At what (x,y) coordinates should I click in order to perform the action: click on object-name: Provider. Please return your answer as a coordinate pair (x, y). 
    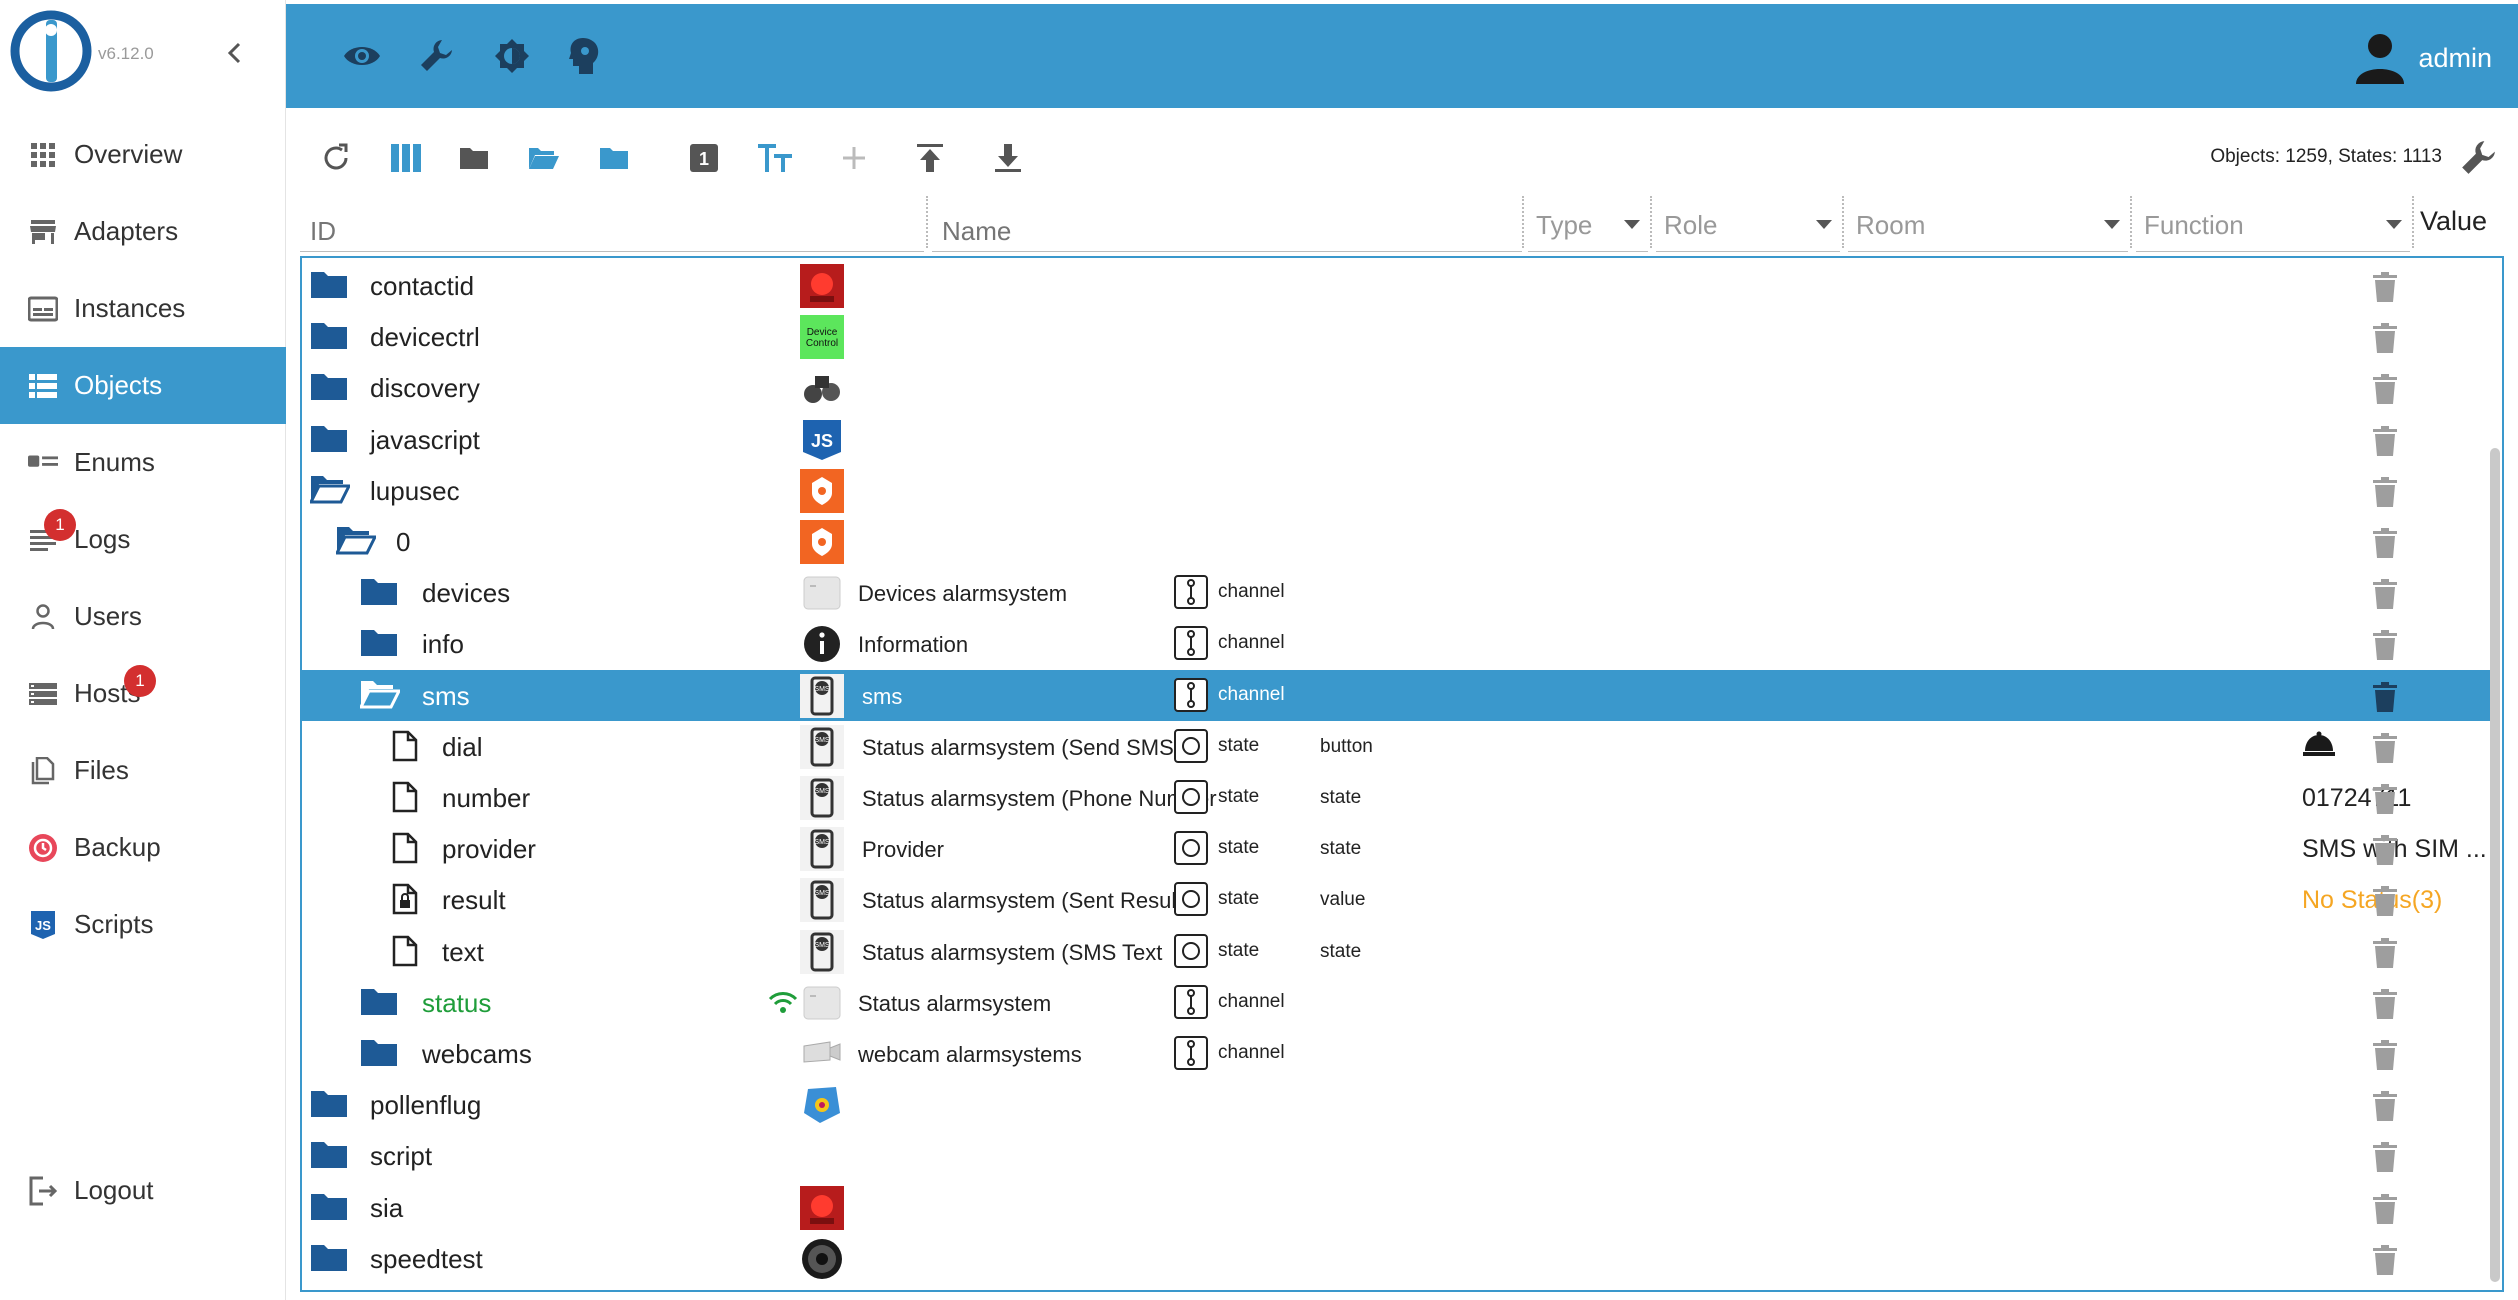
    Looking at the image, I should click on (903, 850).